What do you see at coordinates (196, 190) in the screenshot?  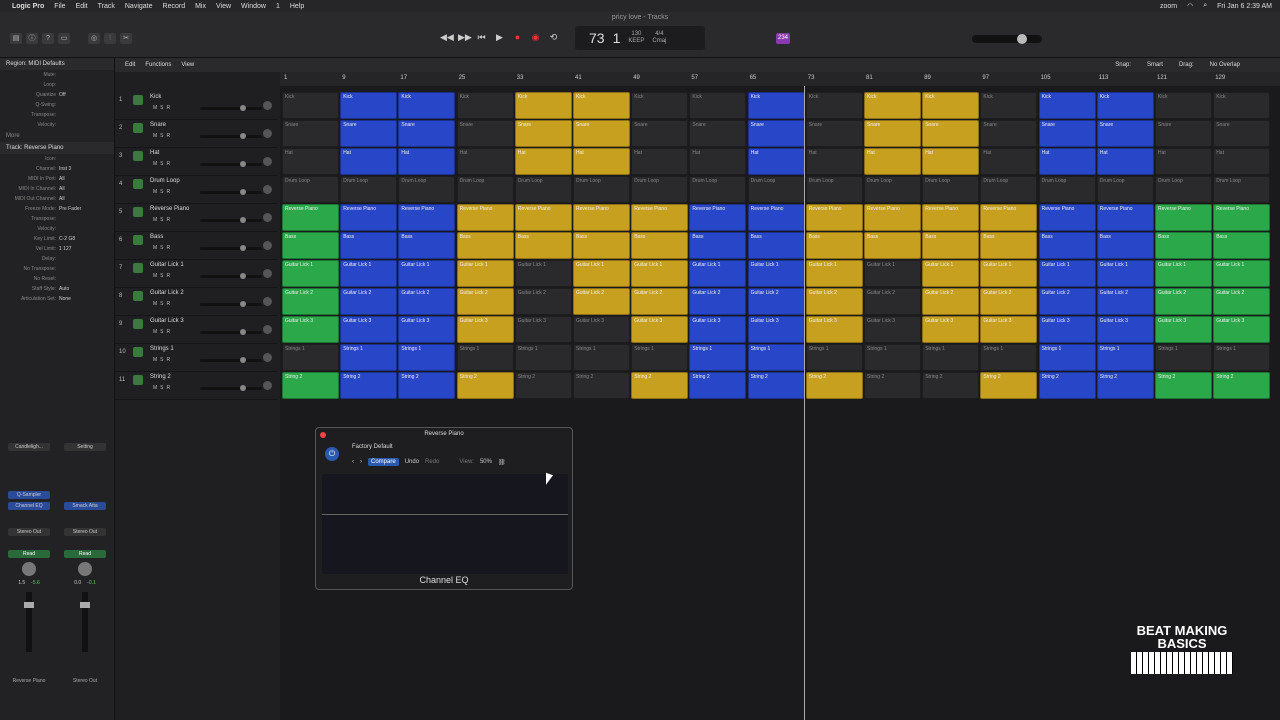 I see `track-header: 4 Drum Loop M S R` at bounding box center [196, 190].